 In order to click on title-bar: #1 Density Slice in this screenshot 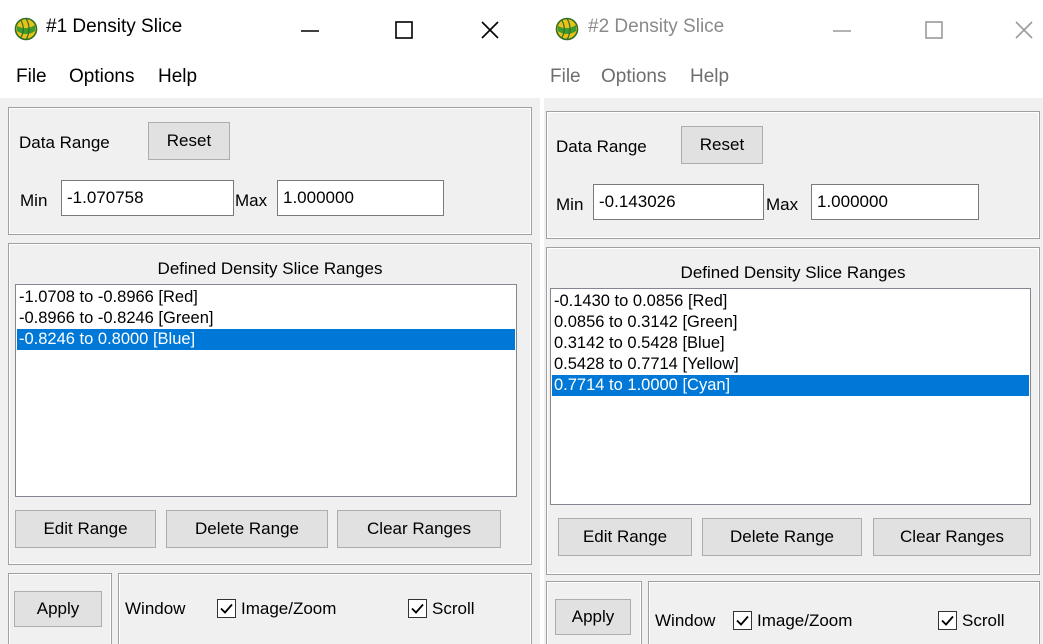, I will do `click(270, 29)`.